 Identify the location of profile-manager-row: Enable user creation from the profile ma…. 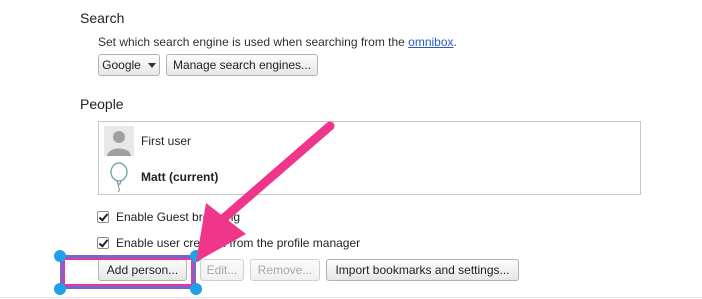
(228, 243).